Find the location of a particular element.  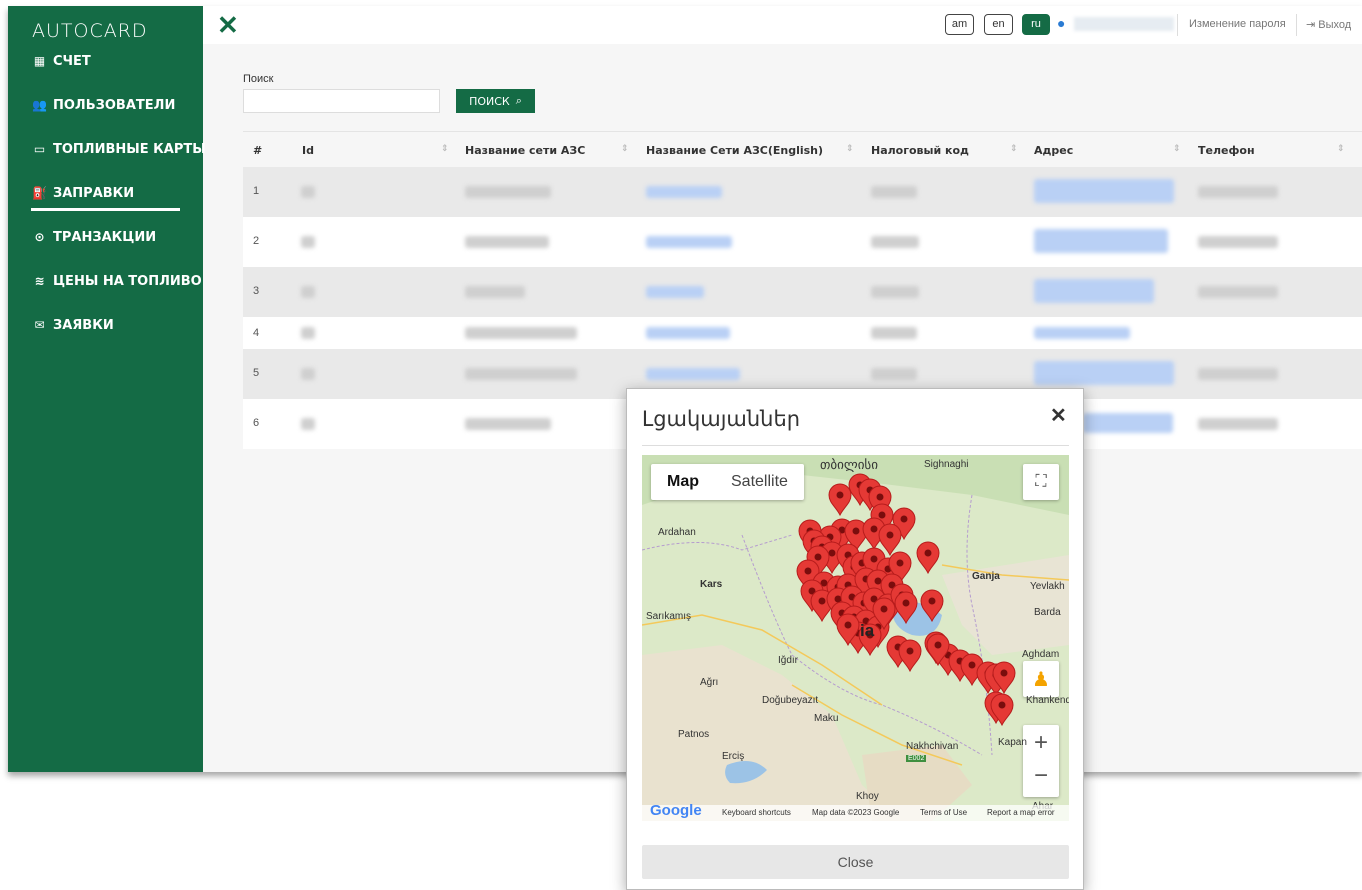

map-type-satellite: Satellite is located at coordinates (759, 482).